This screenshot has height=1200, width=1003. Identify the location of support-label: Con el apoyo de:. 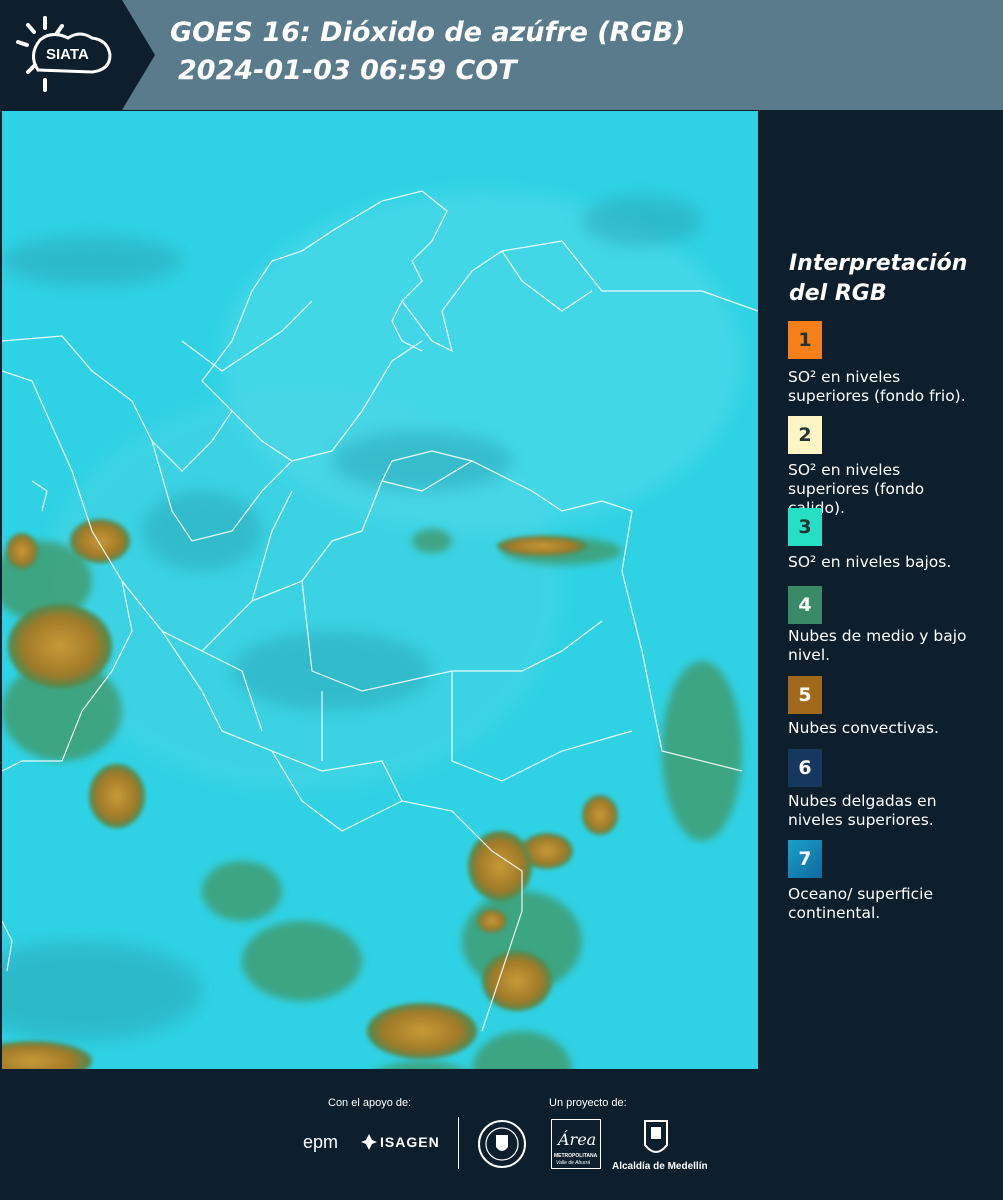
(370, 1103).